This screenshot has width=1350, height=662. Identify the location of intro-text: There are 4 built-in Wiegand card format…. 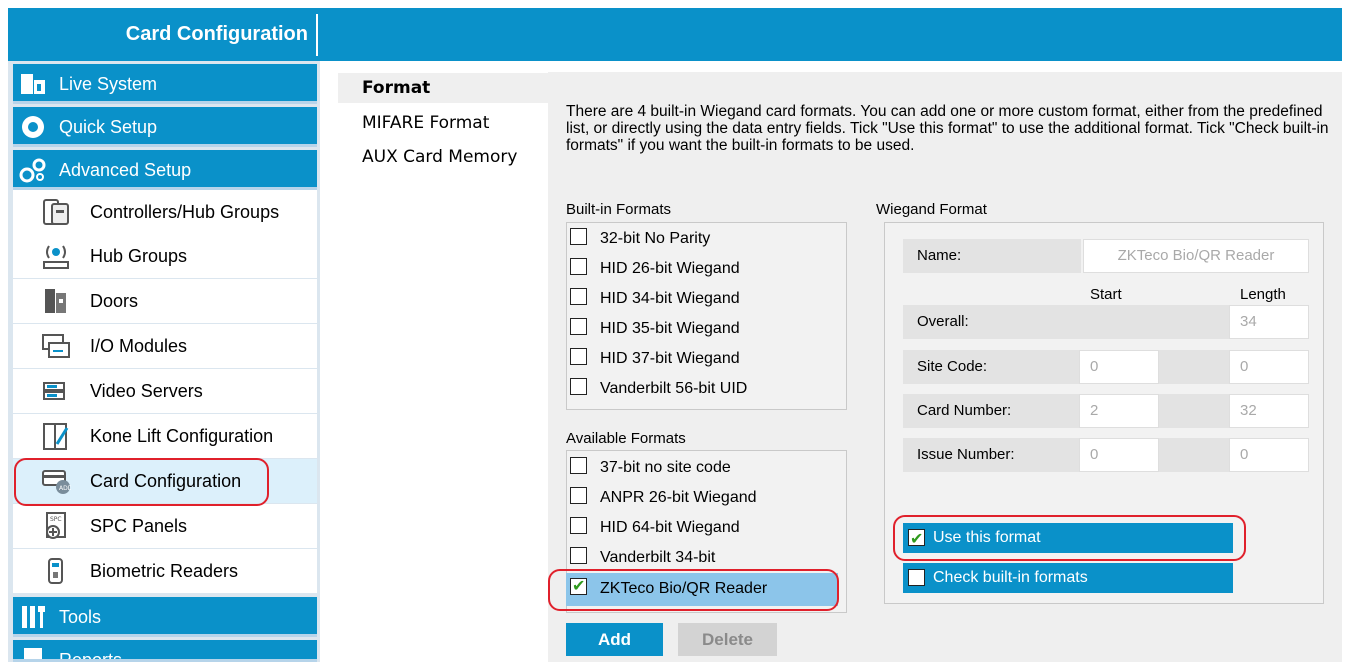
(947, 128).